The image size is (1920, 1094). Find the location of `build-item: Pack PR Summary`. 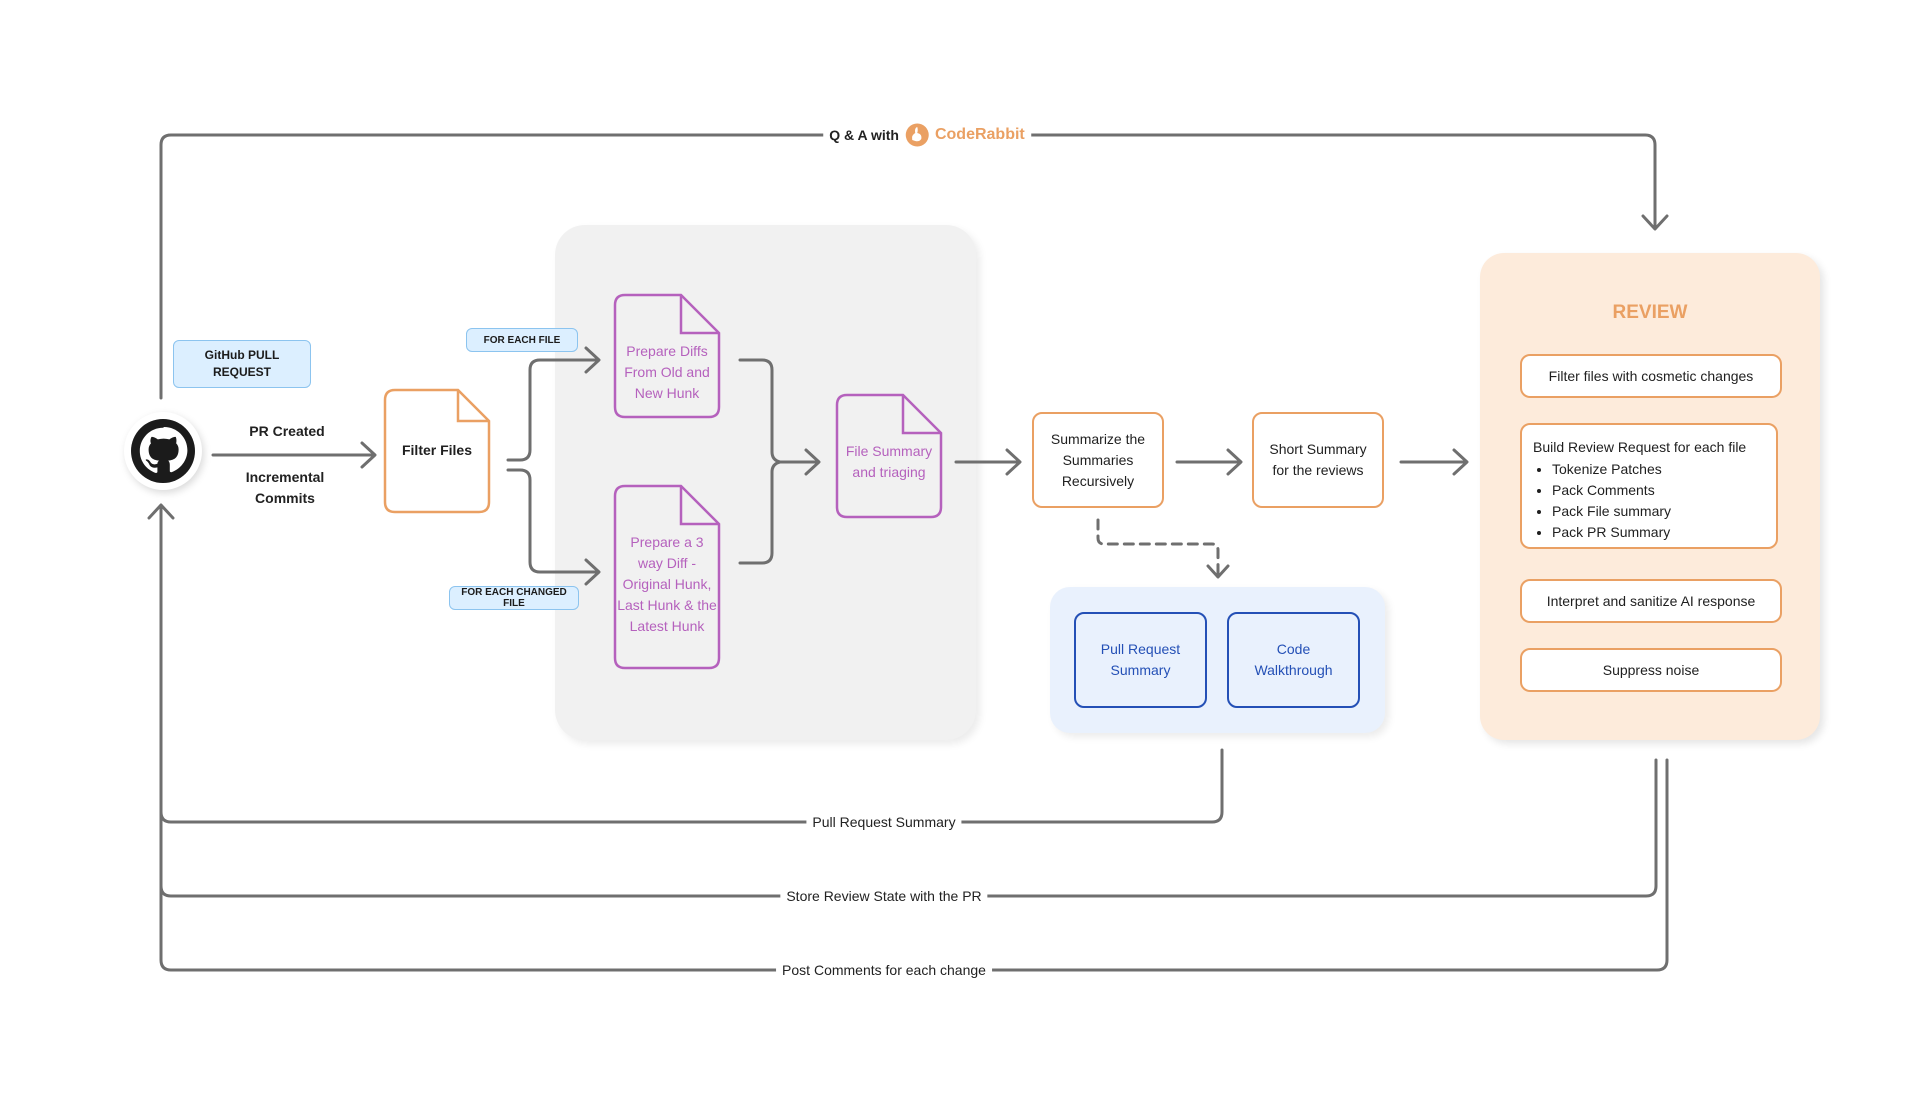

build-item: Pack PR Summary is located at coordinates (1664, 532).